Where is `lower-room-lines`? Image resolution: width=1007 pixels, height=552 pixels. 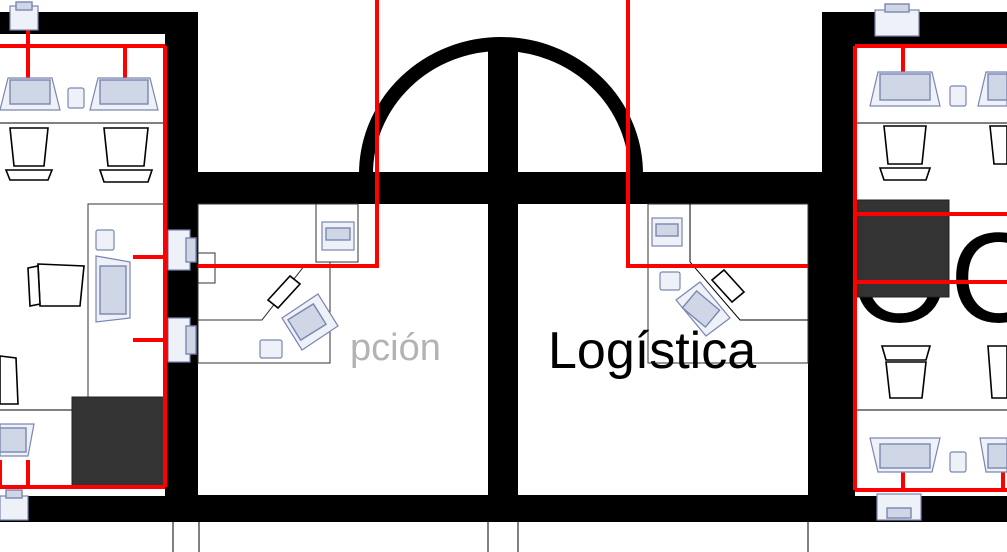 lower-room-lines is located at coordinates (490, 537).